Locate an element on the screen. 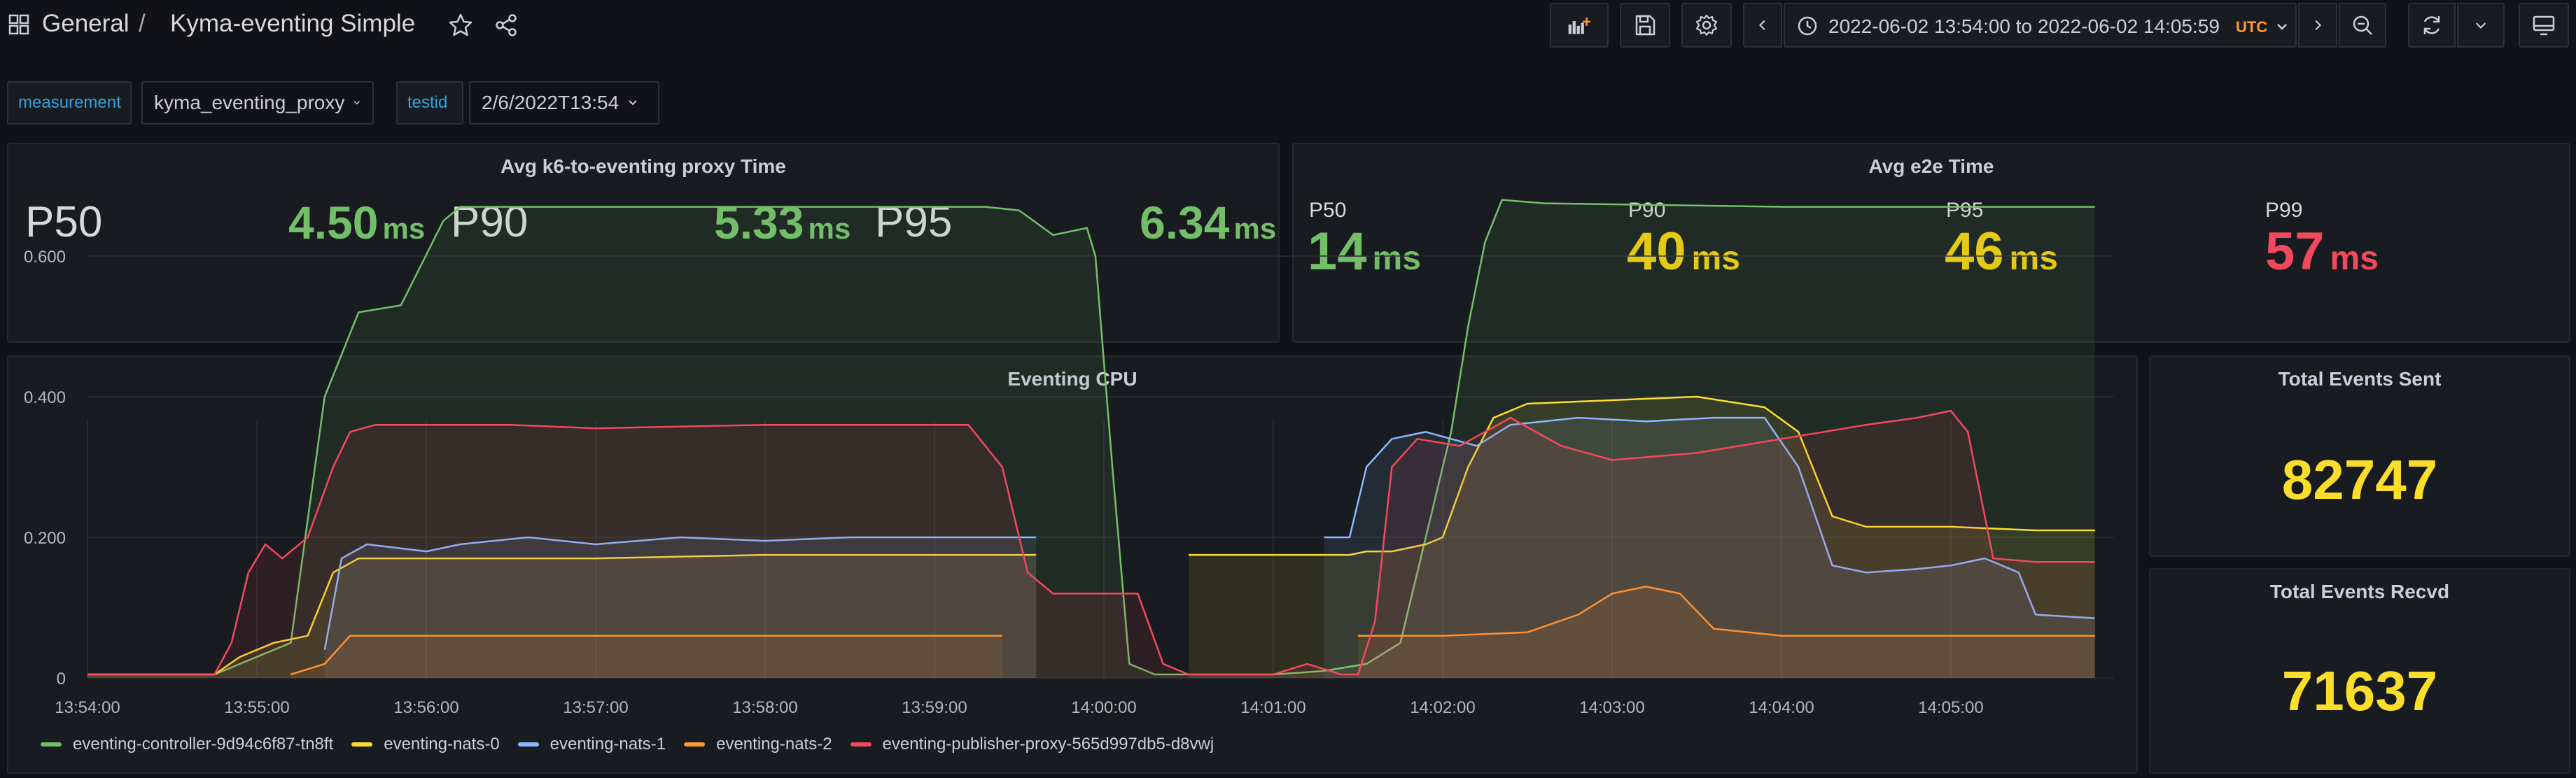  legend-label: eventing-controller-9d94c6f87-tn8ft is located at coordinates (203, 744).